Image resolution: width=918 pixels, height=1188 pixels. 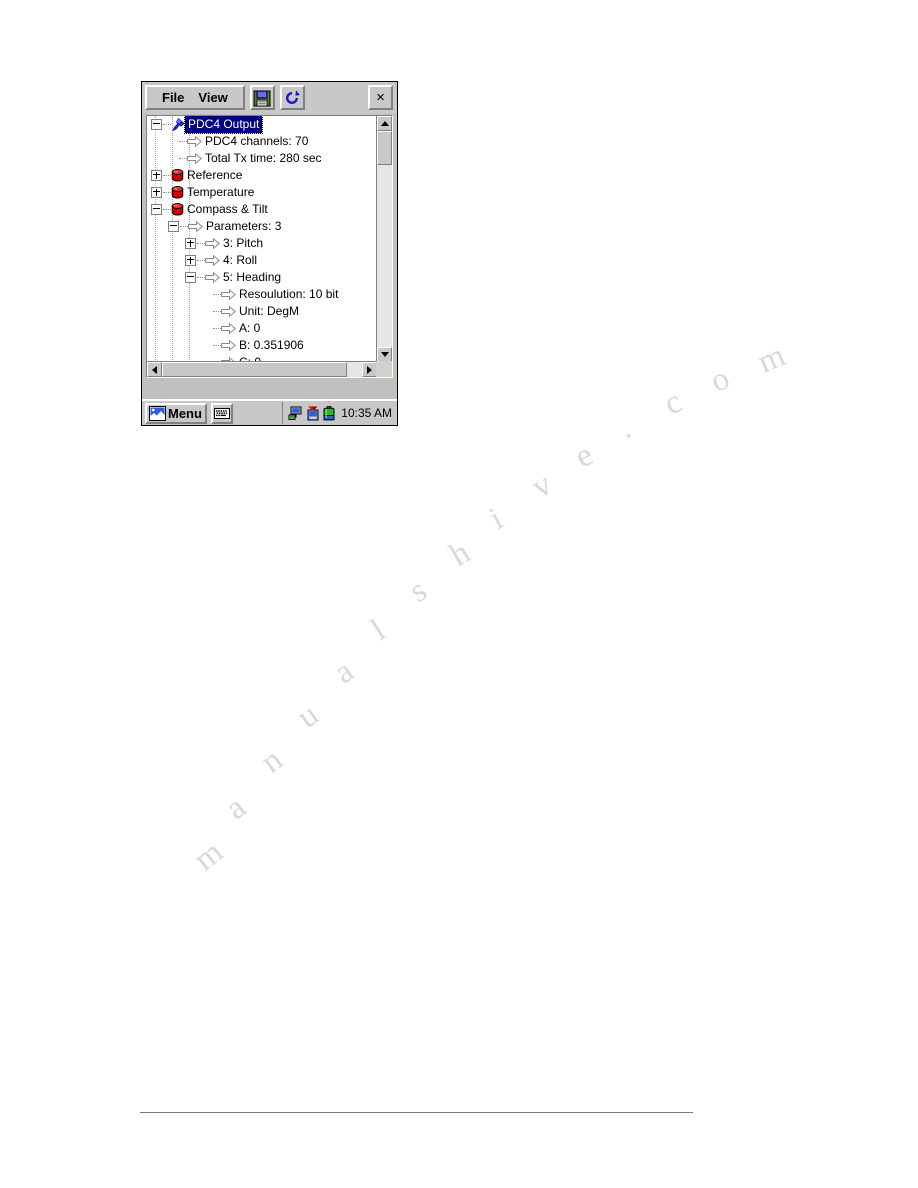 I want to click on scroll-left-button, so click(x=154, y=369).